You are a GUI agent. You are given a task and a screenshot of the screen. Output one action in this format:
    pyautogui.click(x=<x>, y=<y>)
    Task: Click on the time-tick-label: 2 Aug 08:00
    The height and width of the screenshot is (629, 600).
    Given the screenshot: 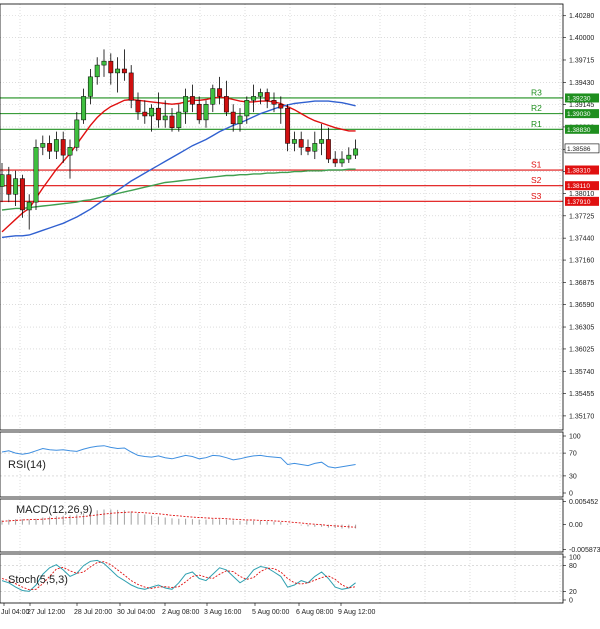 What is the action you would take?
    pyautogui.click(x=180, y=612)
    